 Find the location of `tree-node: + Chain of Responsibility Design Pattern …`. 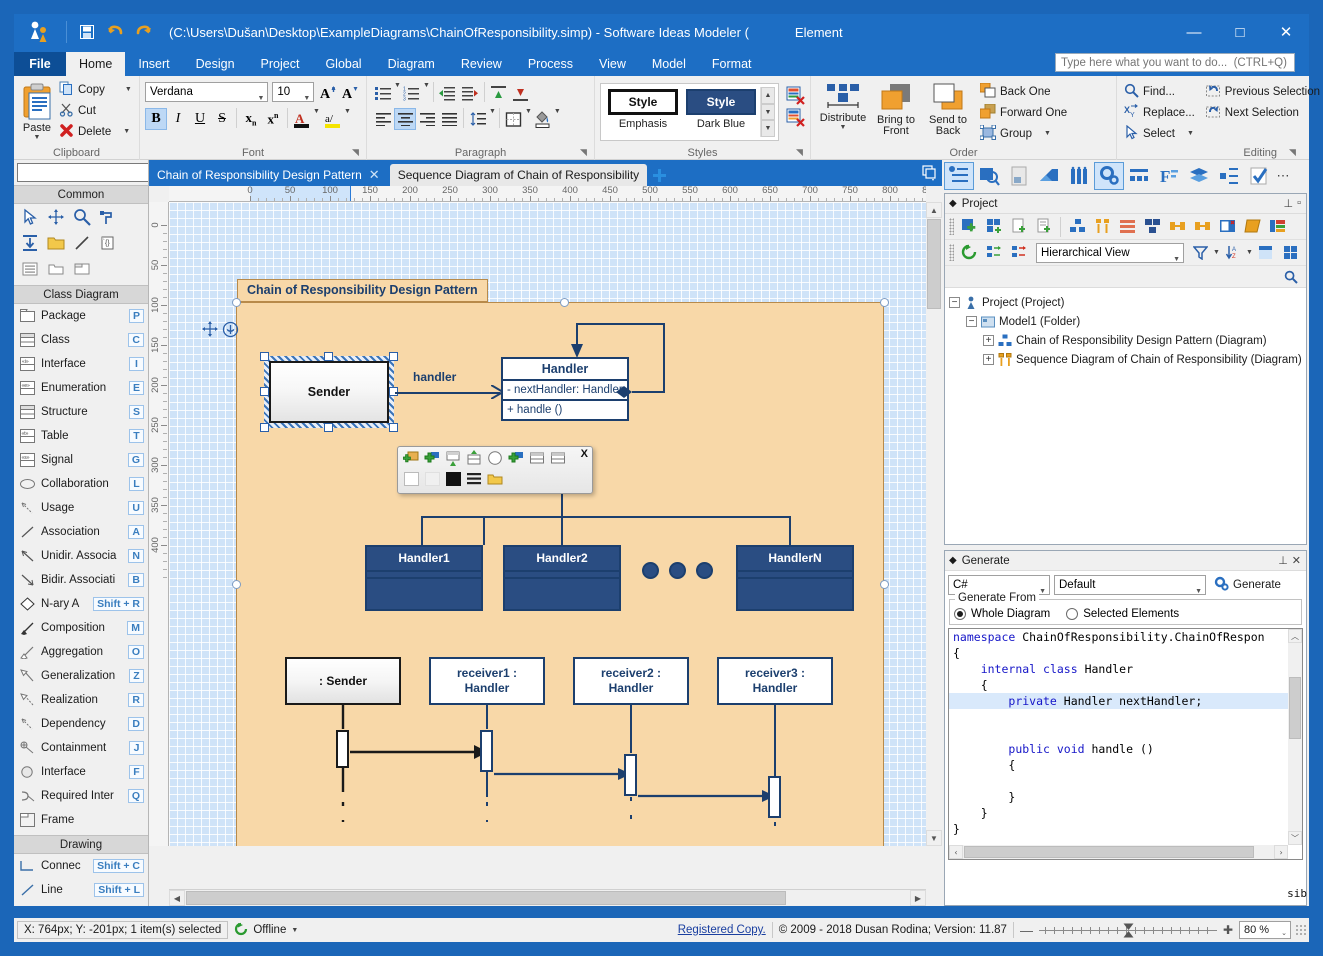

tree-node: + Chain of Responsibility Design Pattern … is located at coordinates (1127, 340).